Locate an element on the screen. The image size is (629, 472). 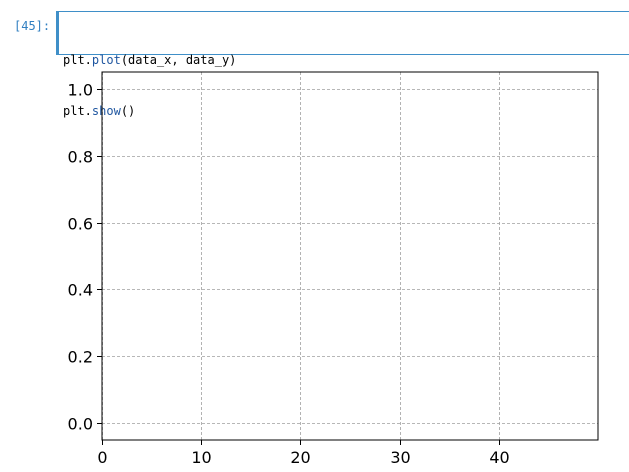
x-tick-label: 10 is located at coordinates (201, 457).